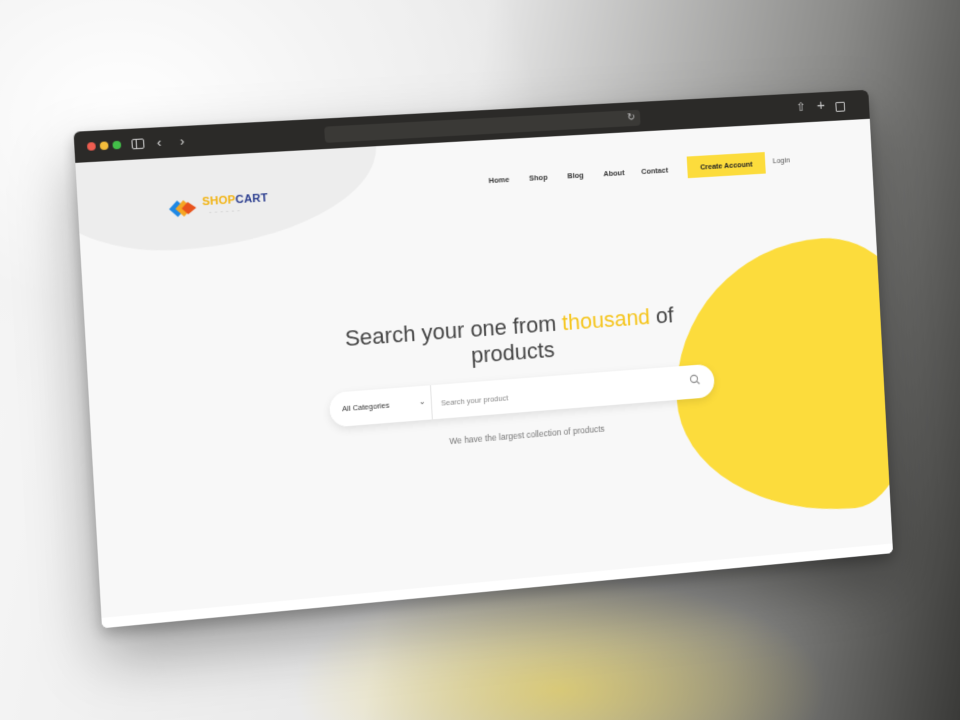 The image size is (960, 720). I want to click on logo-tagline: ~ ~ ~ ~ ~ ~, so click(225, 211).